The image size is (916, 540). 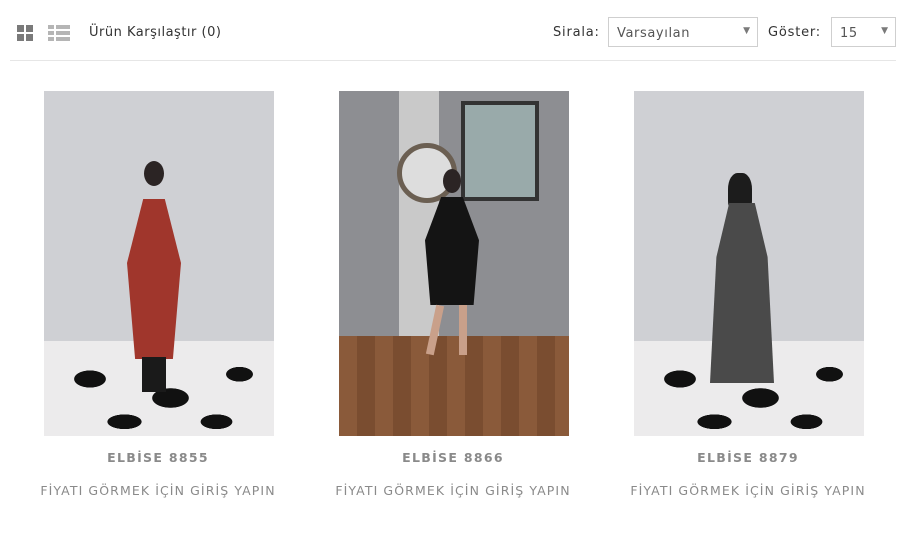 I want to click on sort-label: Sirala:, so click(x=576, y=32).